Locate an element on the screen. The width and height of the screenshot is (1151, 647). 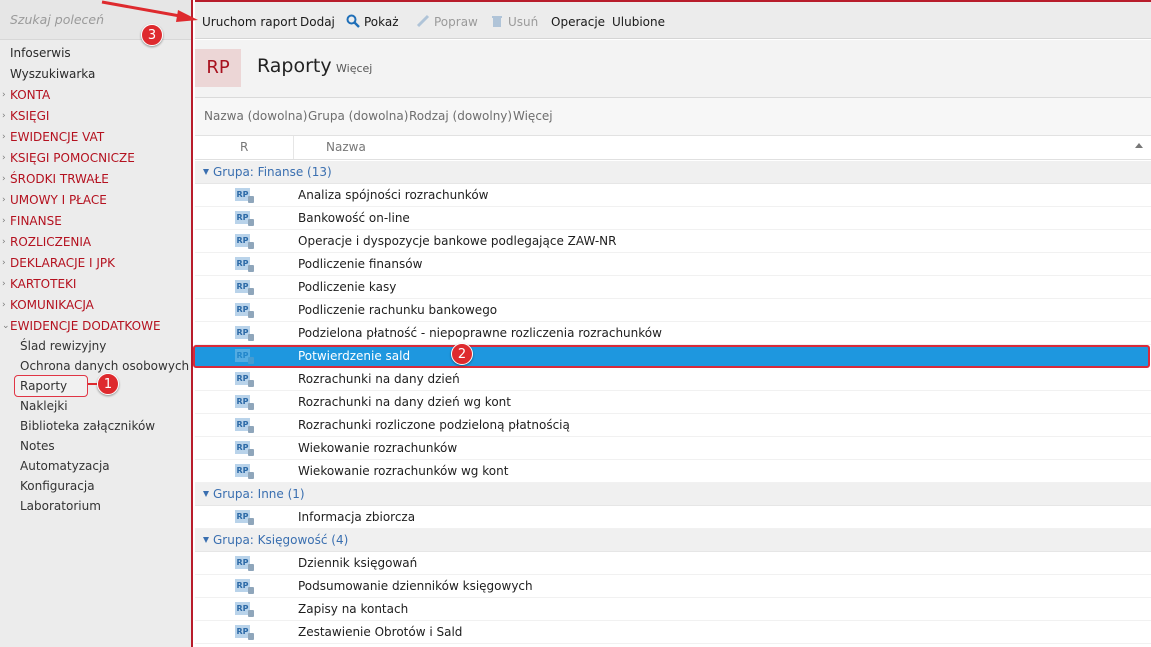
page-header: RP Raporty Więcej is located at coordinates (673, 69).